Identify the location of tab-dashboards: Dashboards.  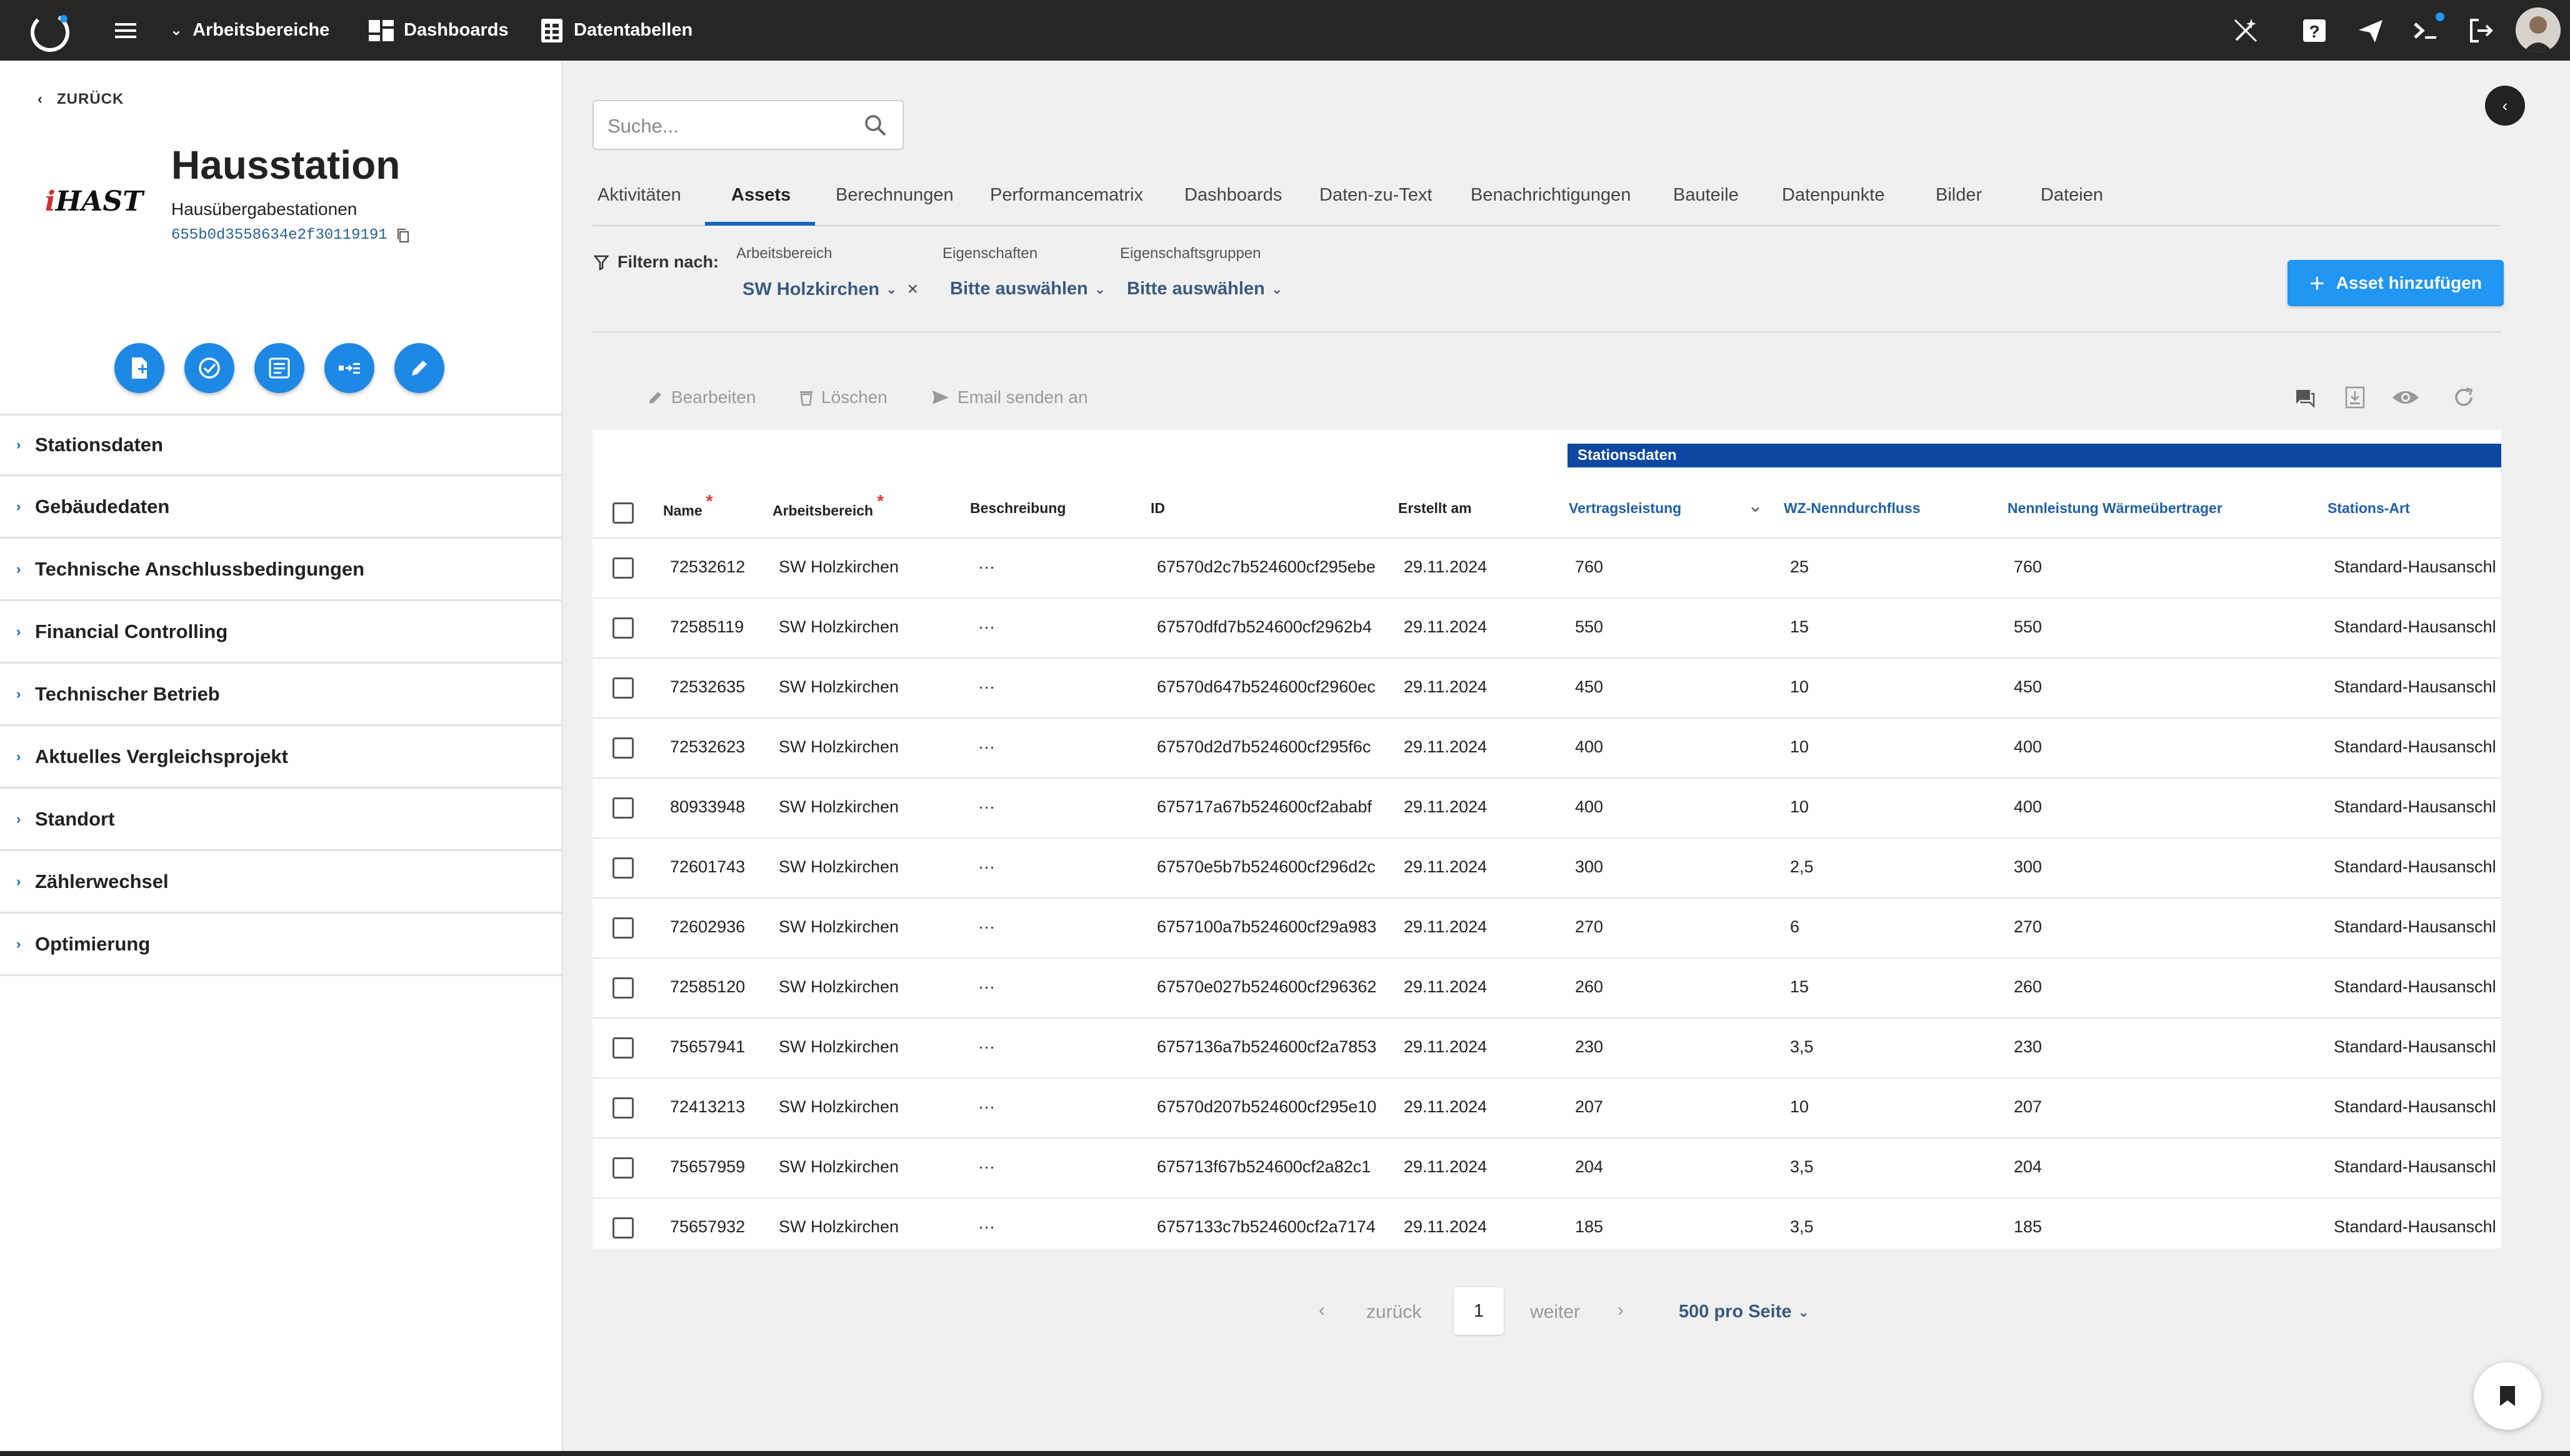
(1233, 195).